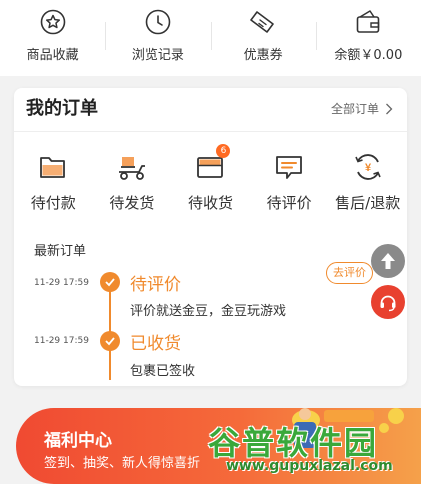 The width and height of the screenshot is (421, 484). I want to click on balance-label: 余额￥0.00, so click(368, 55).